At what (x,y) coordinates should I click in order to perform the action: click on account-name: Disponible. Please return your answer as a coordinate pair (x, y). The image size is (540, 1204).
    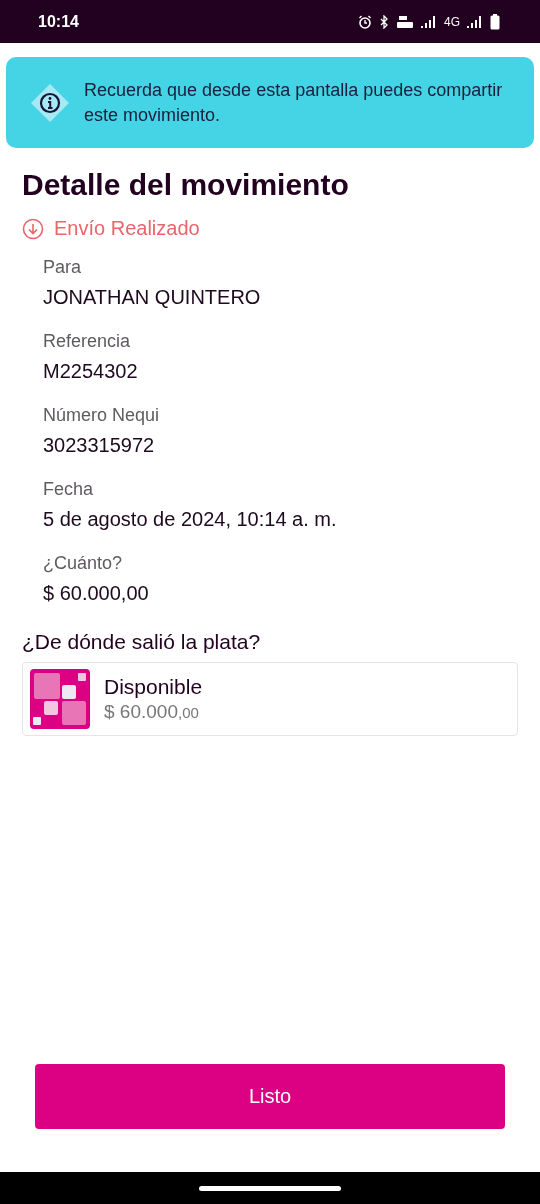
    Looking at the image, I should click on (153, 687).